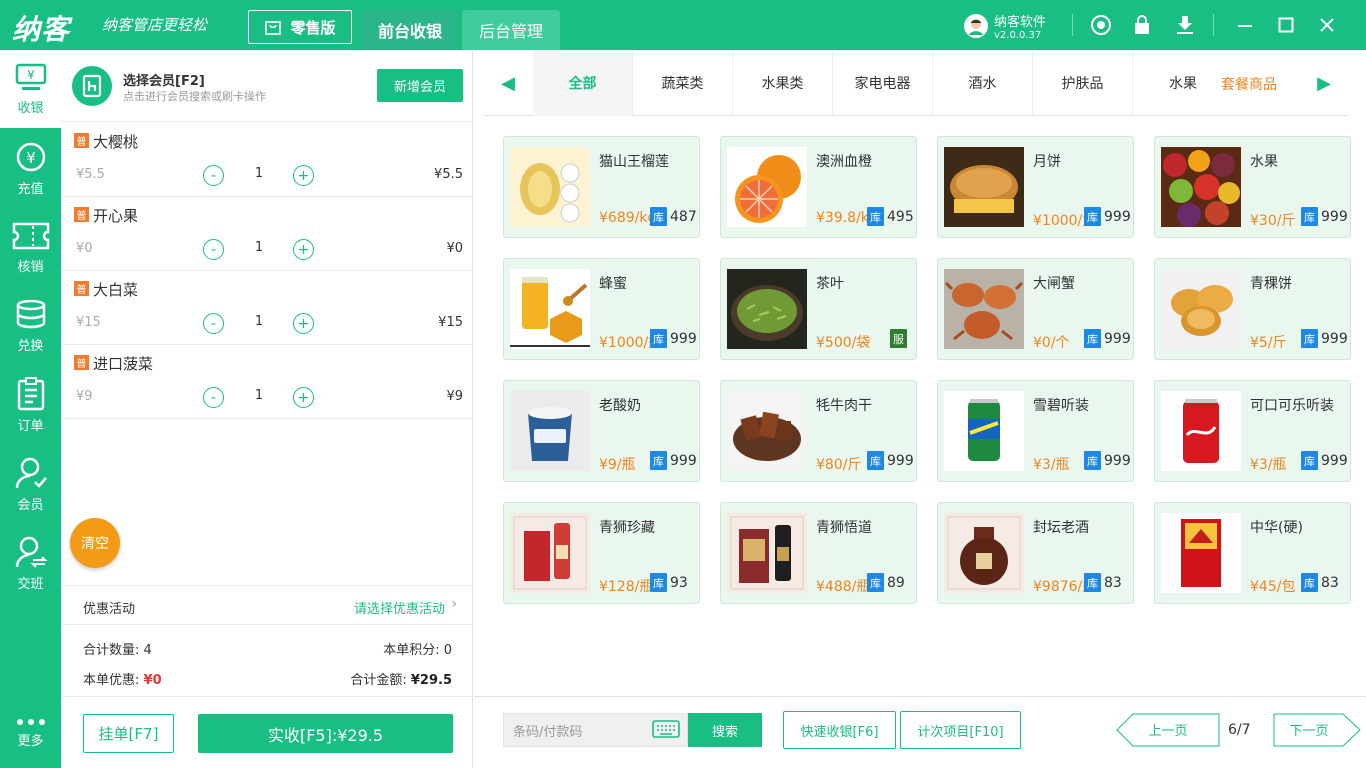  Describe the element at coordinates (123, 364) in the screenshot. I see `cart-item-name: 进口菠菜` at that location.